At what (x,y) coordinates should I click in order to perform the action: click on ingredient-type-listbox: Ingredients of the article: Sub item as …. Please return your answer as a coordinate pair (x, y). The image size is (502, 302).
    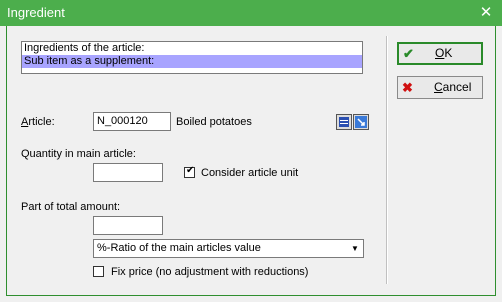
    Looking at the image, I should click on (192, 57).